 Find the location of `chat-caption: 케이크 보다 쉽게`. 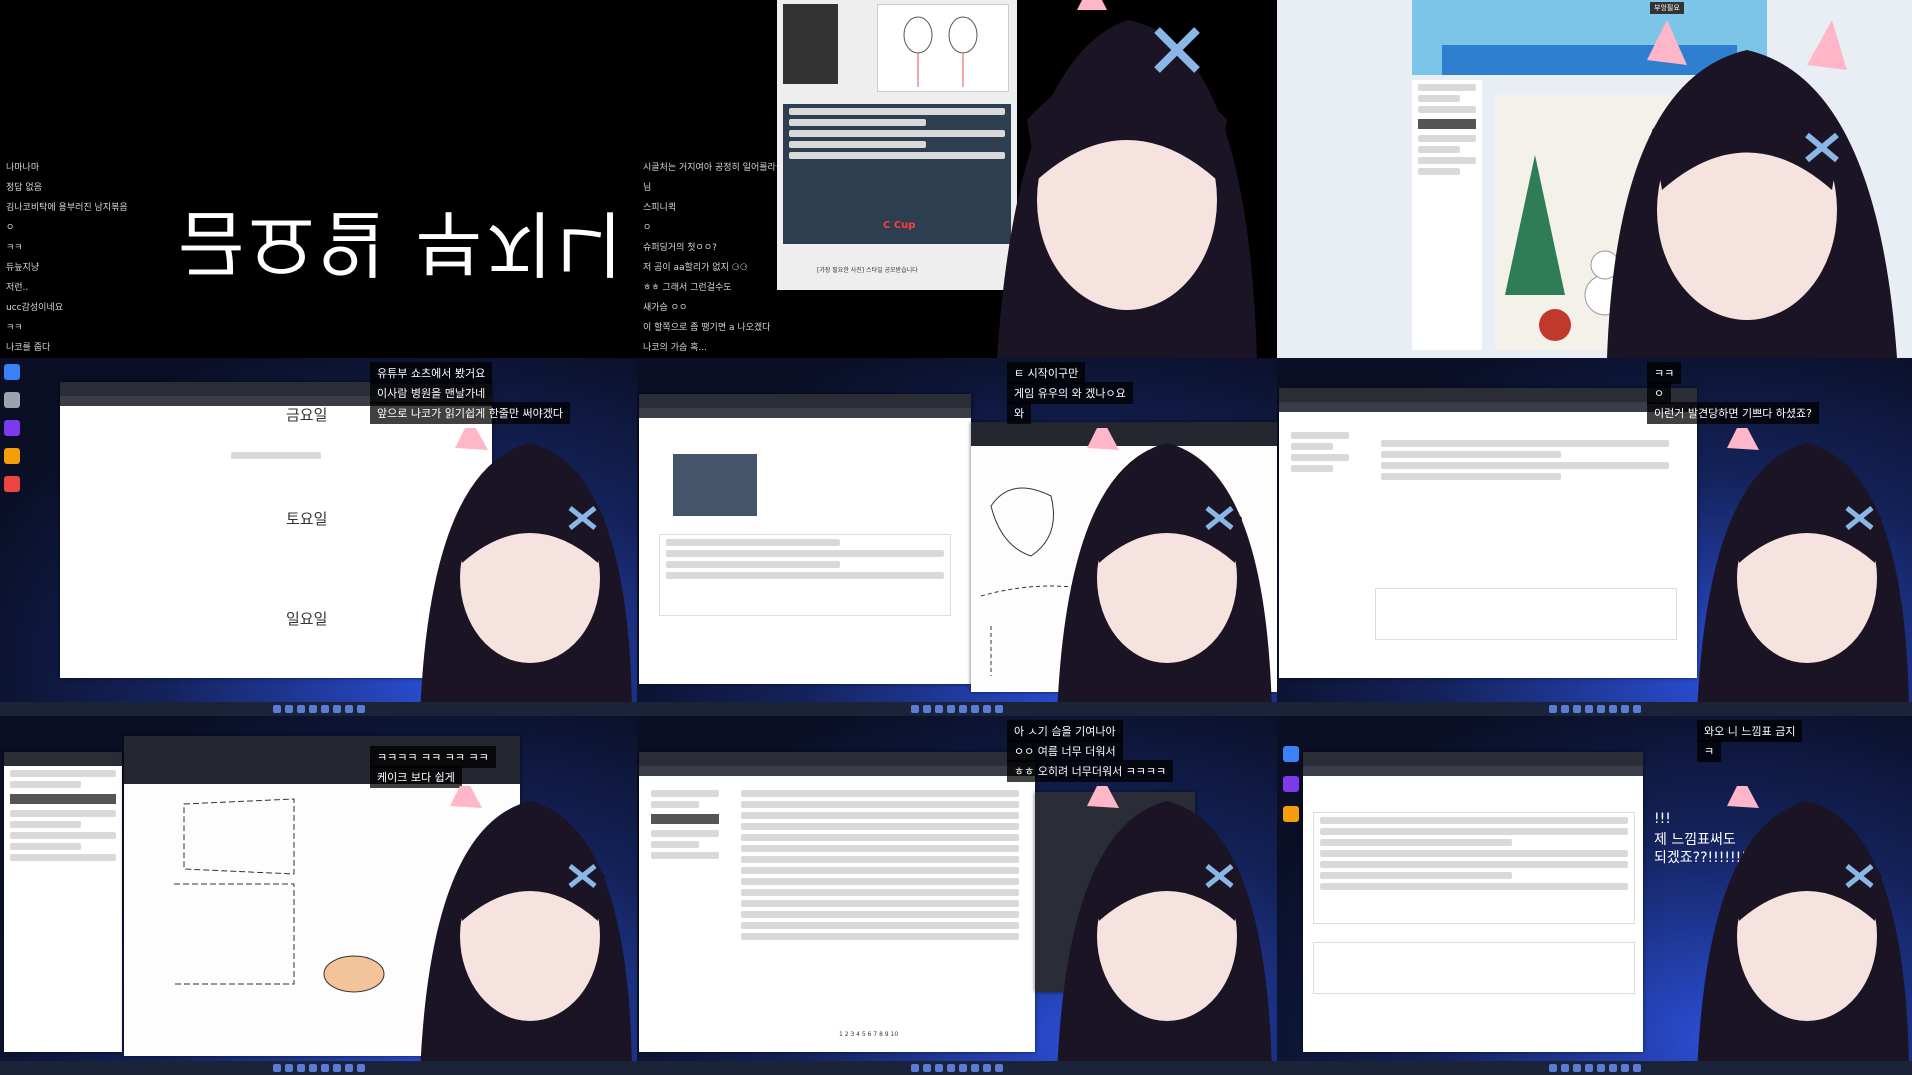

chat-caption: 케이크 보다 쉽게 is located at coordinates (416, 777).